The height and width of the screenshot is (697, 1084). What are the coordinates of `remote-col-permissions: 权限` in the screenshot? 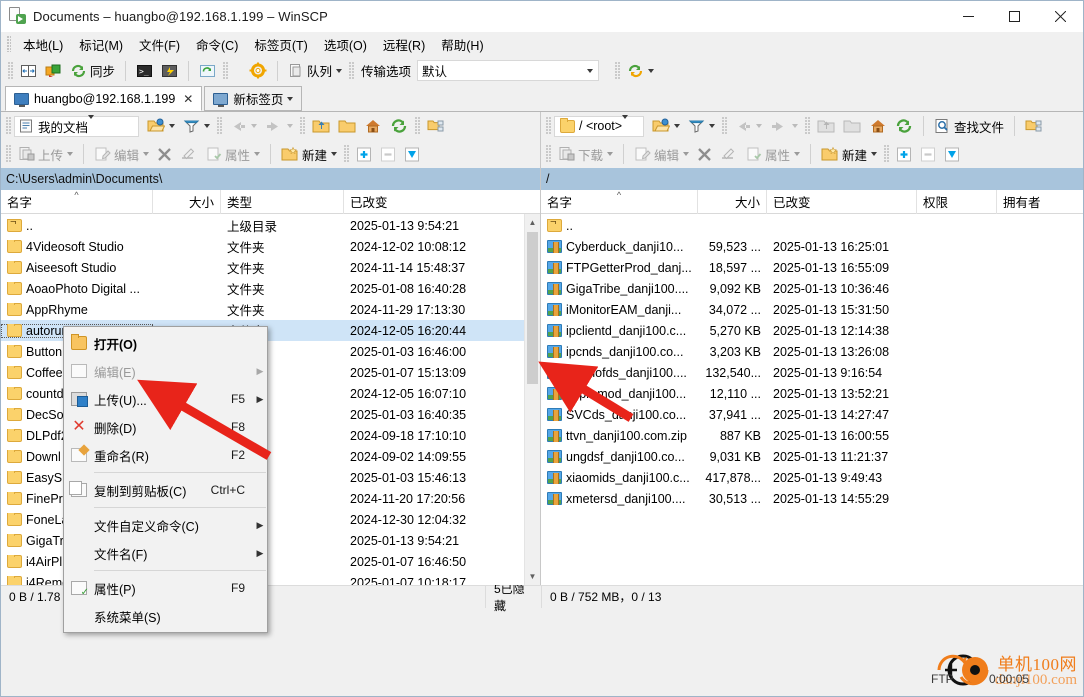 It's located at (957, 201).